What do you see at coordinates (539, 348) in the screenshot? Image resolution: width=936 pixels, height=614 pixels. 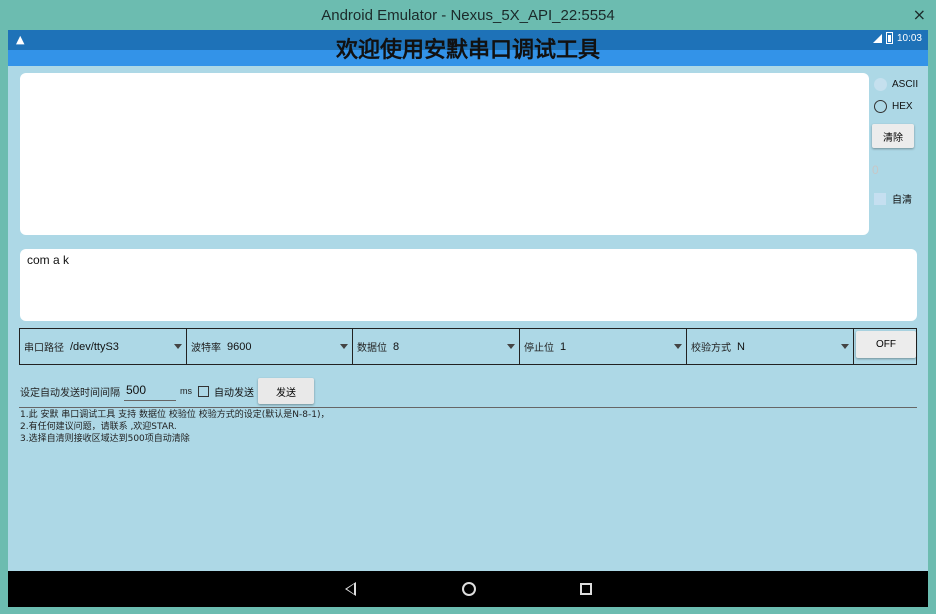 I see `stopbits-label: 停止位` at bounding box center [539, 348].